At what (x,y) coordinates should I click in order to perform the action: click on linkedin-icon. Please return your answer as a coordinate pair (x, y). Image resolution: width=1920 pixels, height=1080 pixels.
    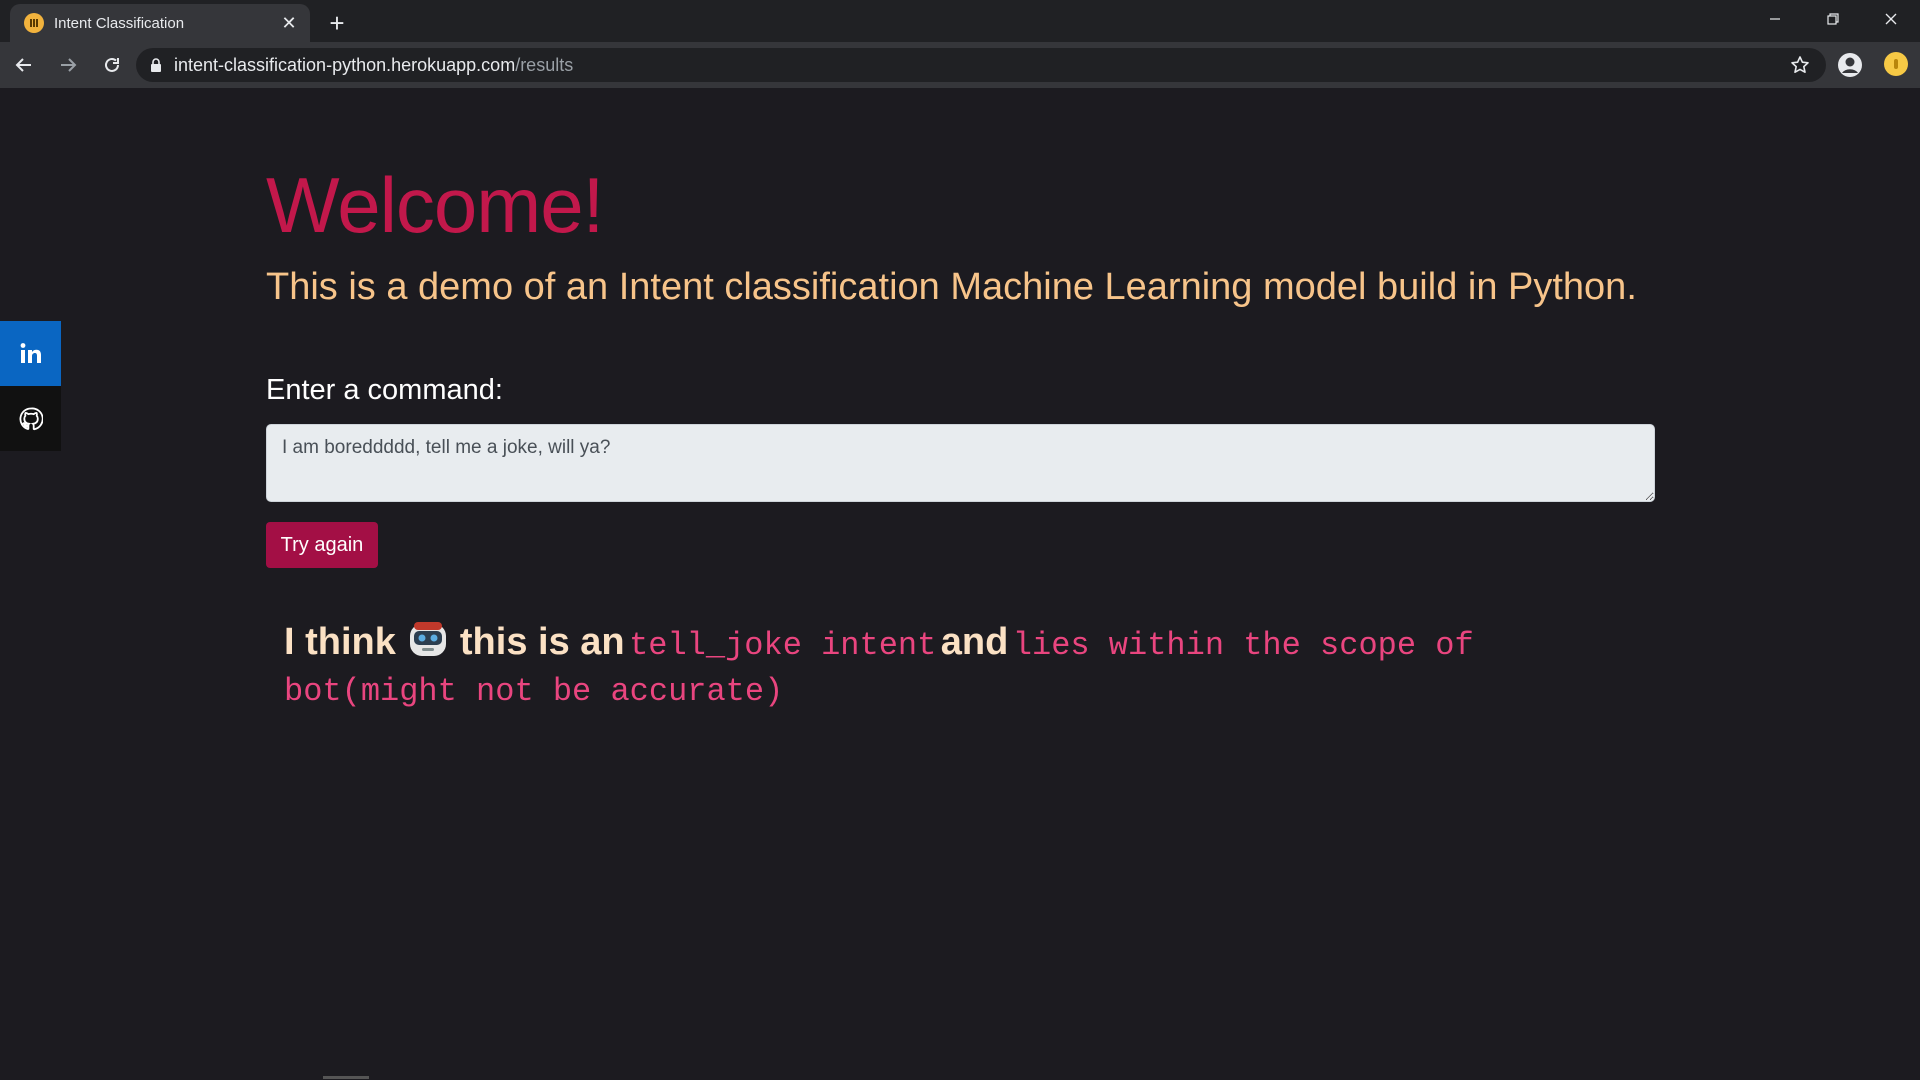
    Looking at the image, I should click on (30, 352).